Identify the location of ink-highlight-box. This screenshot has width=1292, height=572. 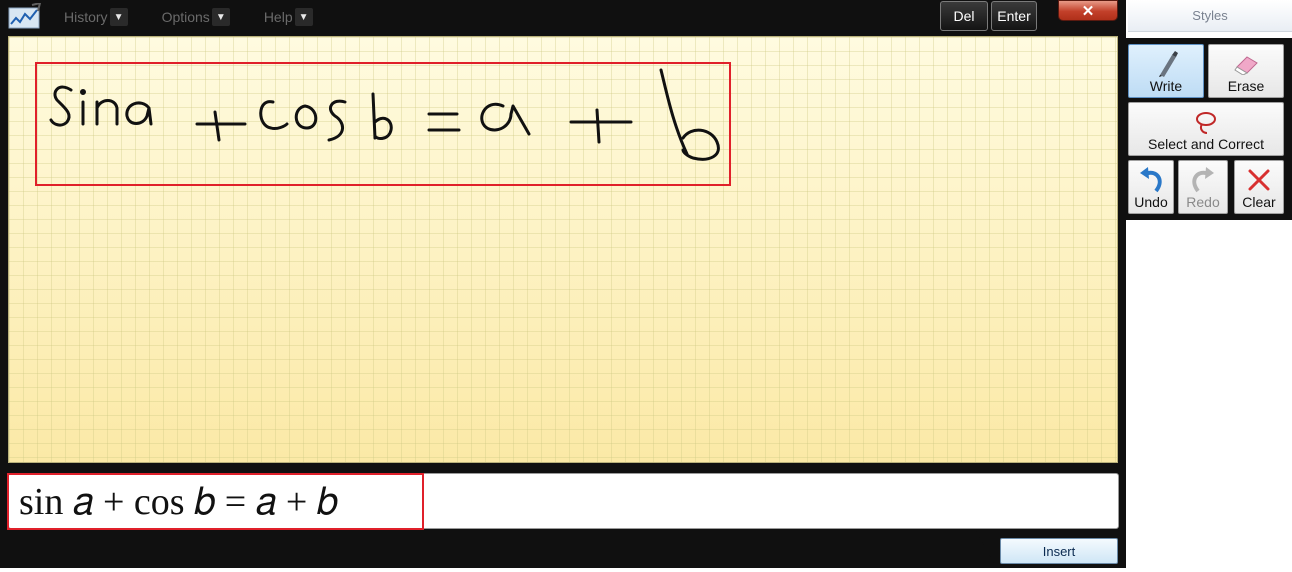
(383, 124).